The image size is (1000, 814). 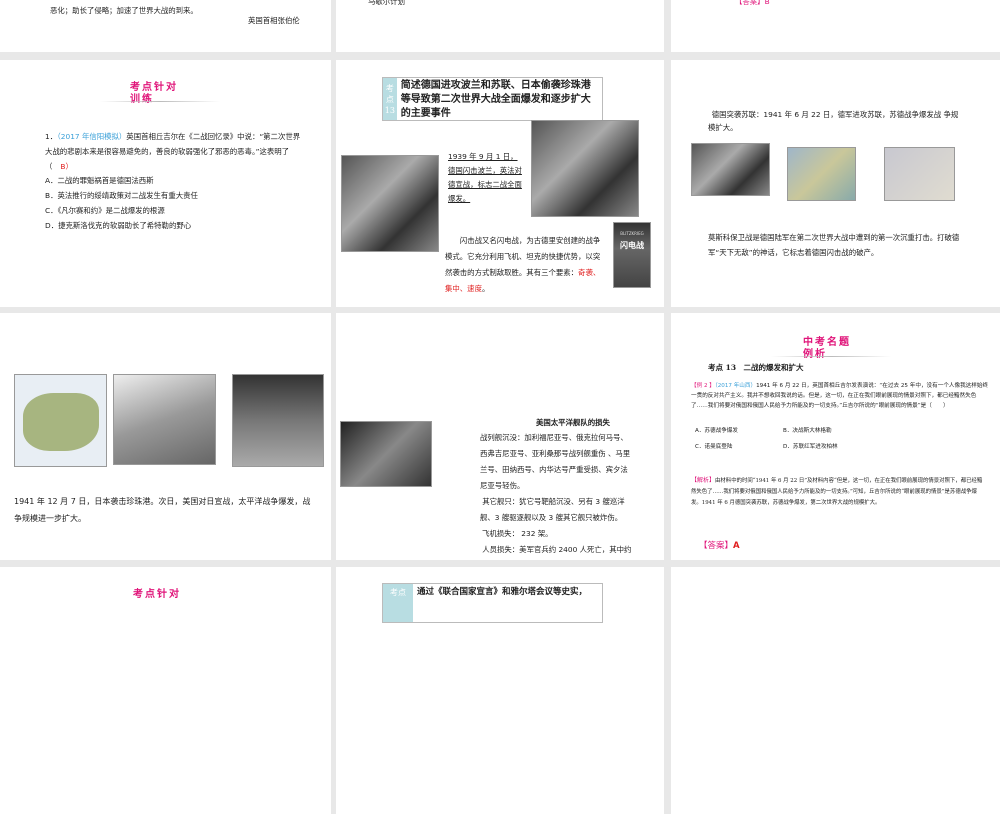 I want to click on option-c: C．《凡尔赛和约》是二战爆发的根源, so click(x=105, y=210).